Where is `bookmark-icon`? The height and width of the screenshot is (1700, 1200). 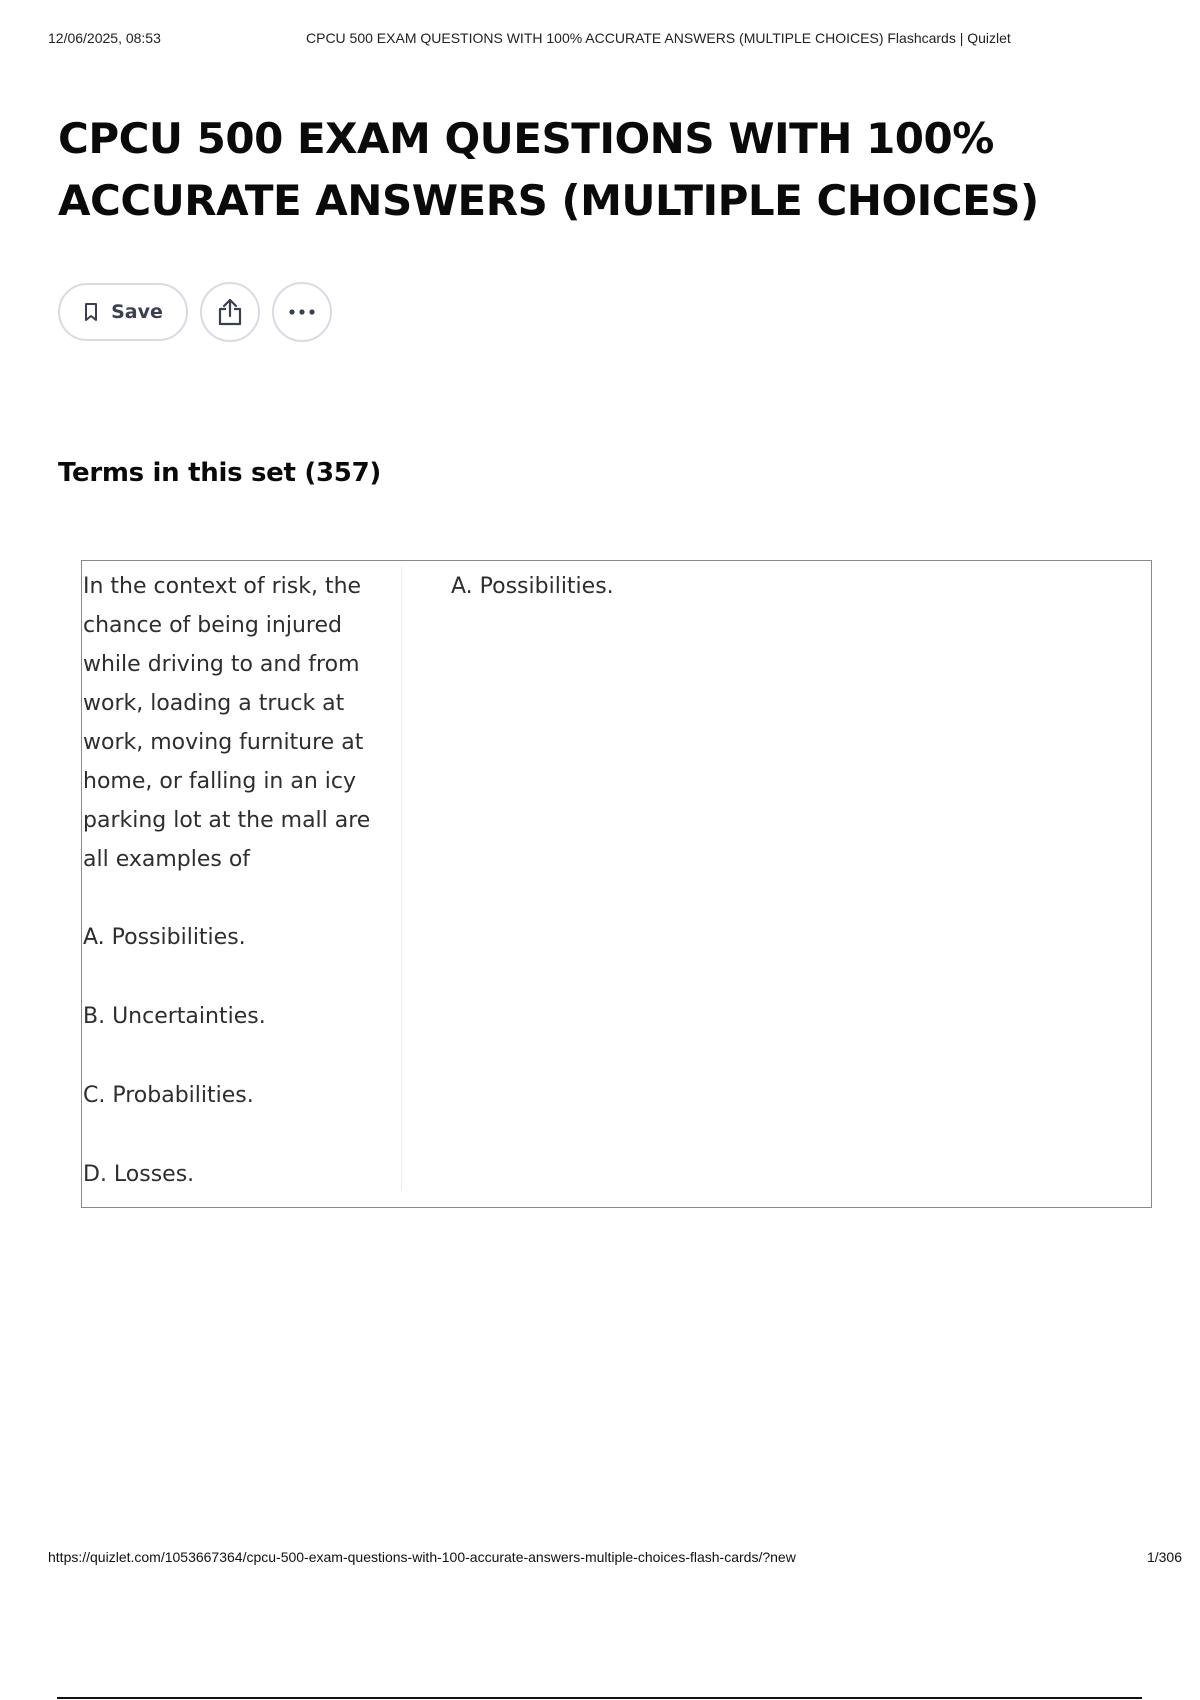
bookmark-icon is located at coordinates (91, 312).